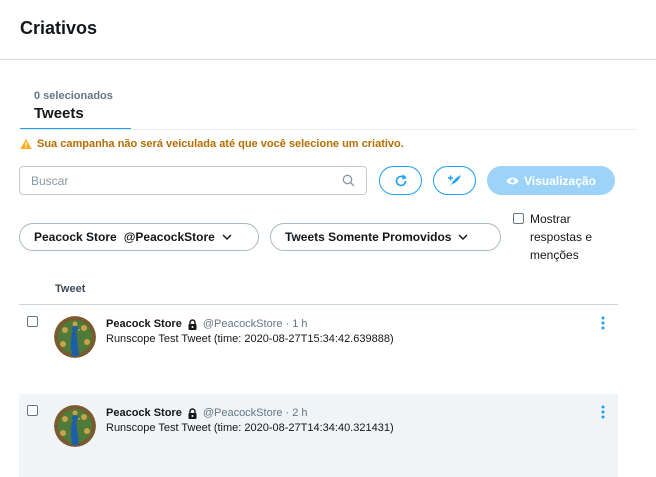  What do you see at coordinates (561, 237) in the screenshot?
I see `show-replies-label: Mostrar respostas e menções` at bounding box center [561, 237].